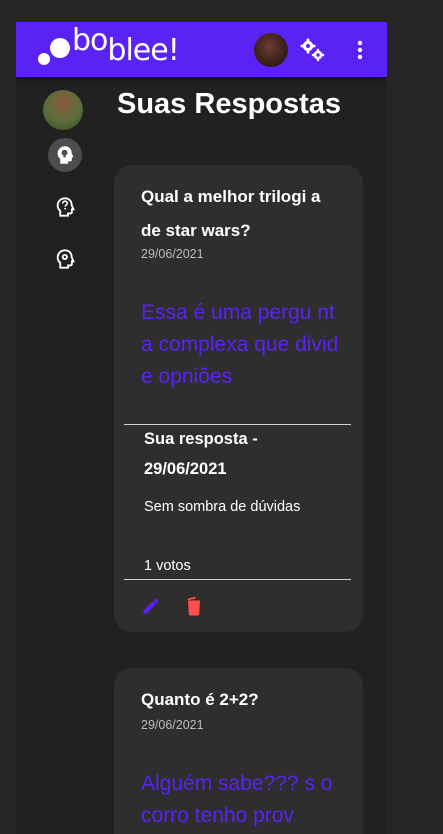 The height and width of the screenshot is (834, 443). What do you see at coordinates (222, 507) in the screenshot?
I see `answer-text: Sem sombra de dúvidas` at bounding box center [222, 507].